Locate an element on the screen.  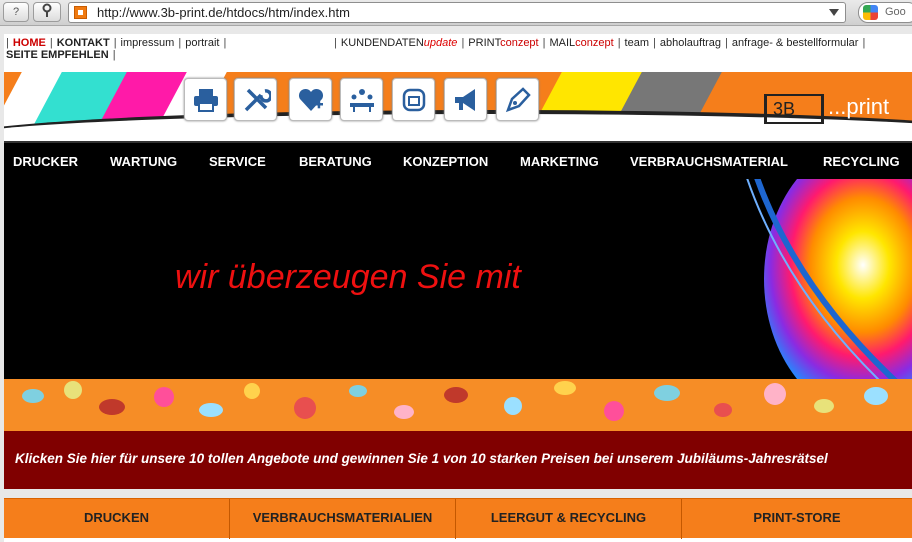
topnav-mailconzept: MAILconzept is located at coordinates (581, 43).